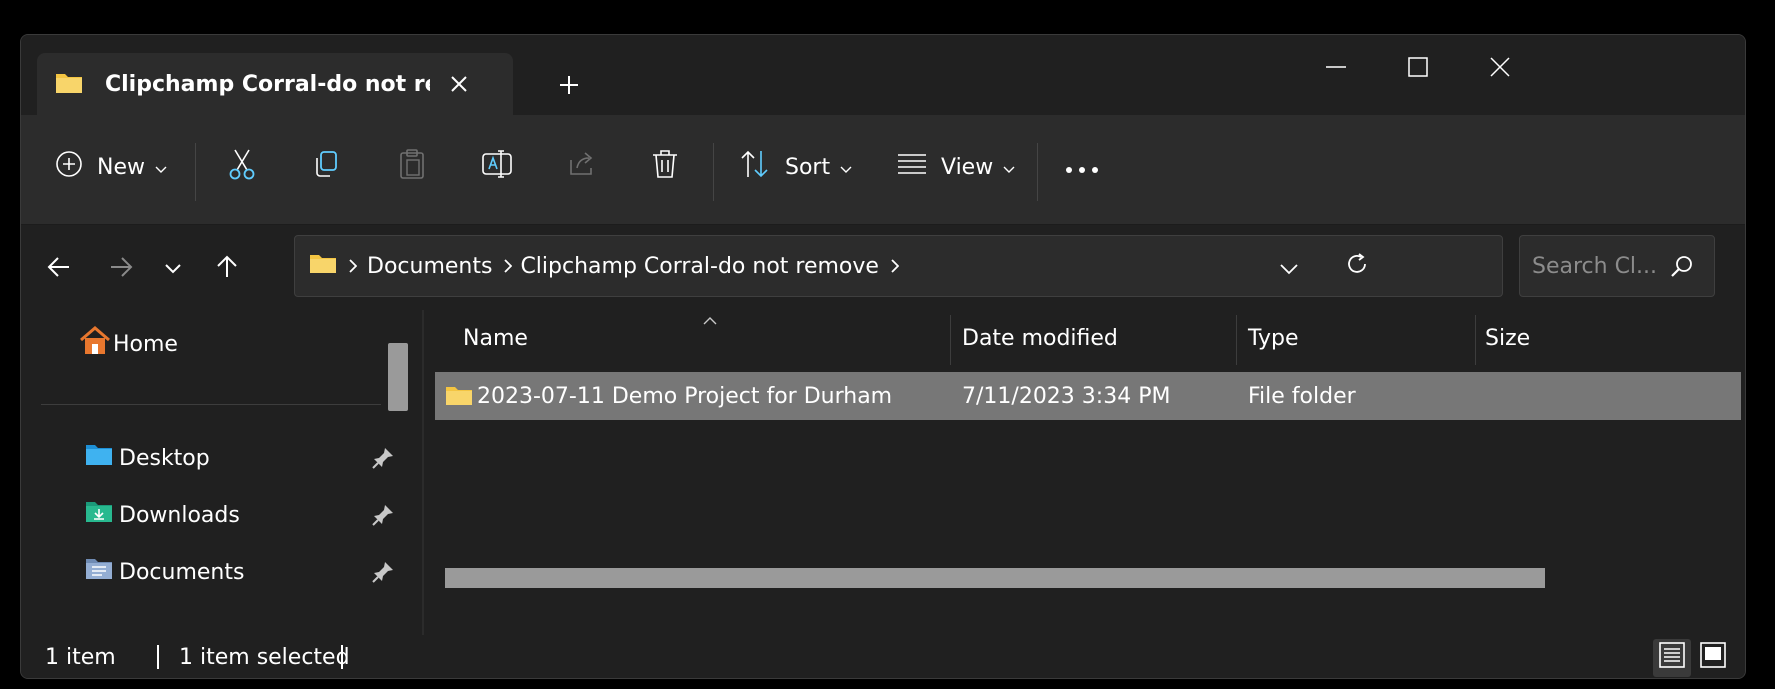 The image size is (1775, 689). I want to click on address-history-dropdown, so click(1289, 268).